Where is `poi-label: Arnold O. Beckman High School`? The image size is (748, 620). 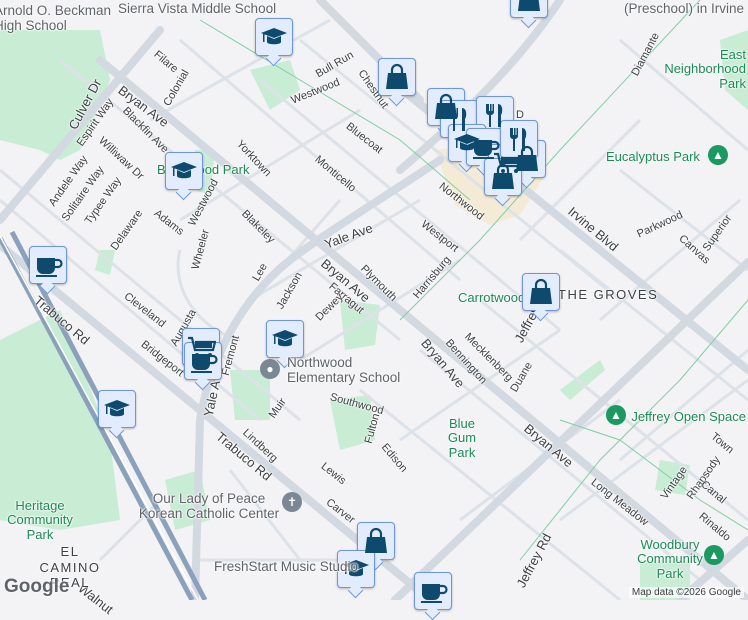
poi-label: Arnold O. Beckman High School is located at coordinates (56, 18).